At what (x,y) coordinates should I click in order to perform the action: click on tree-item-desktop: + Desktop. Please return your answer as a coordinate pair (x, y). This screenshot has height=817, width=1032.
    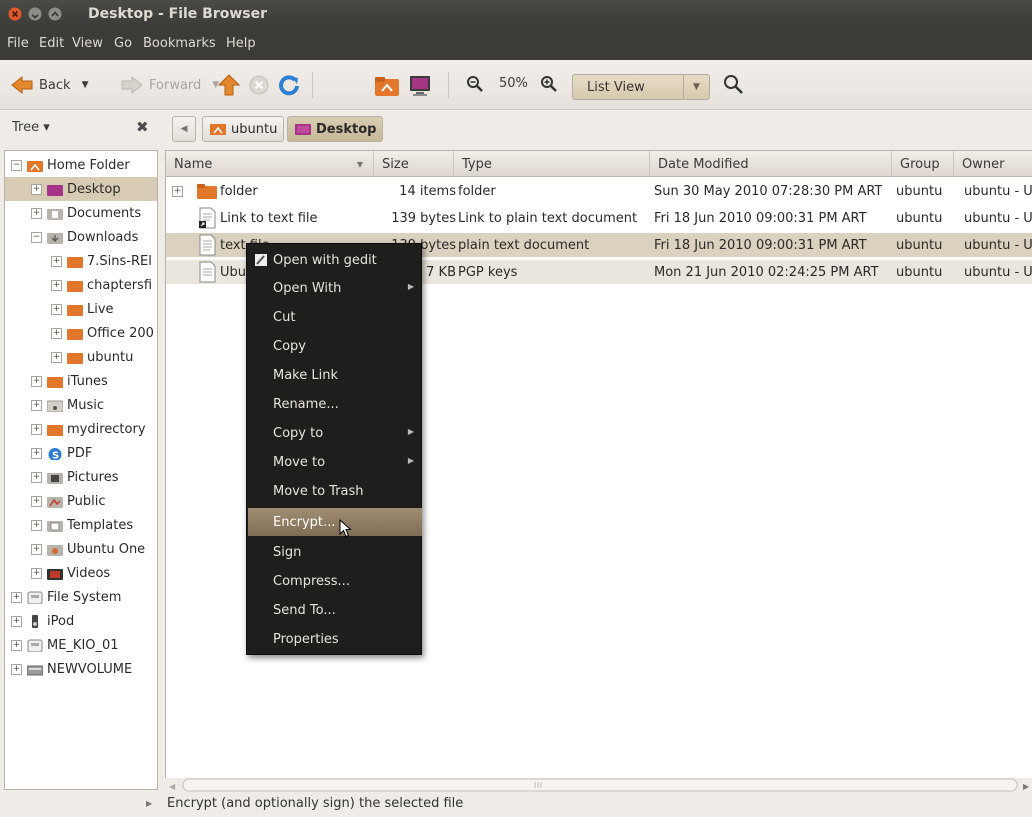
    Looking at the image, I should click on (81, 189).